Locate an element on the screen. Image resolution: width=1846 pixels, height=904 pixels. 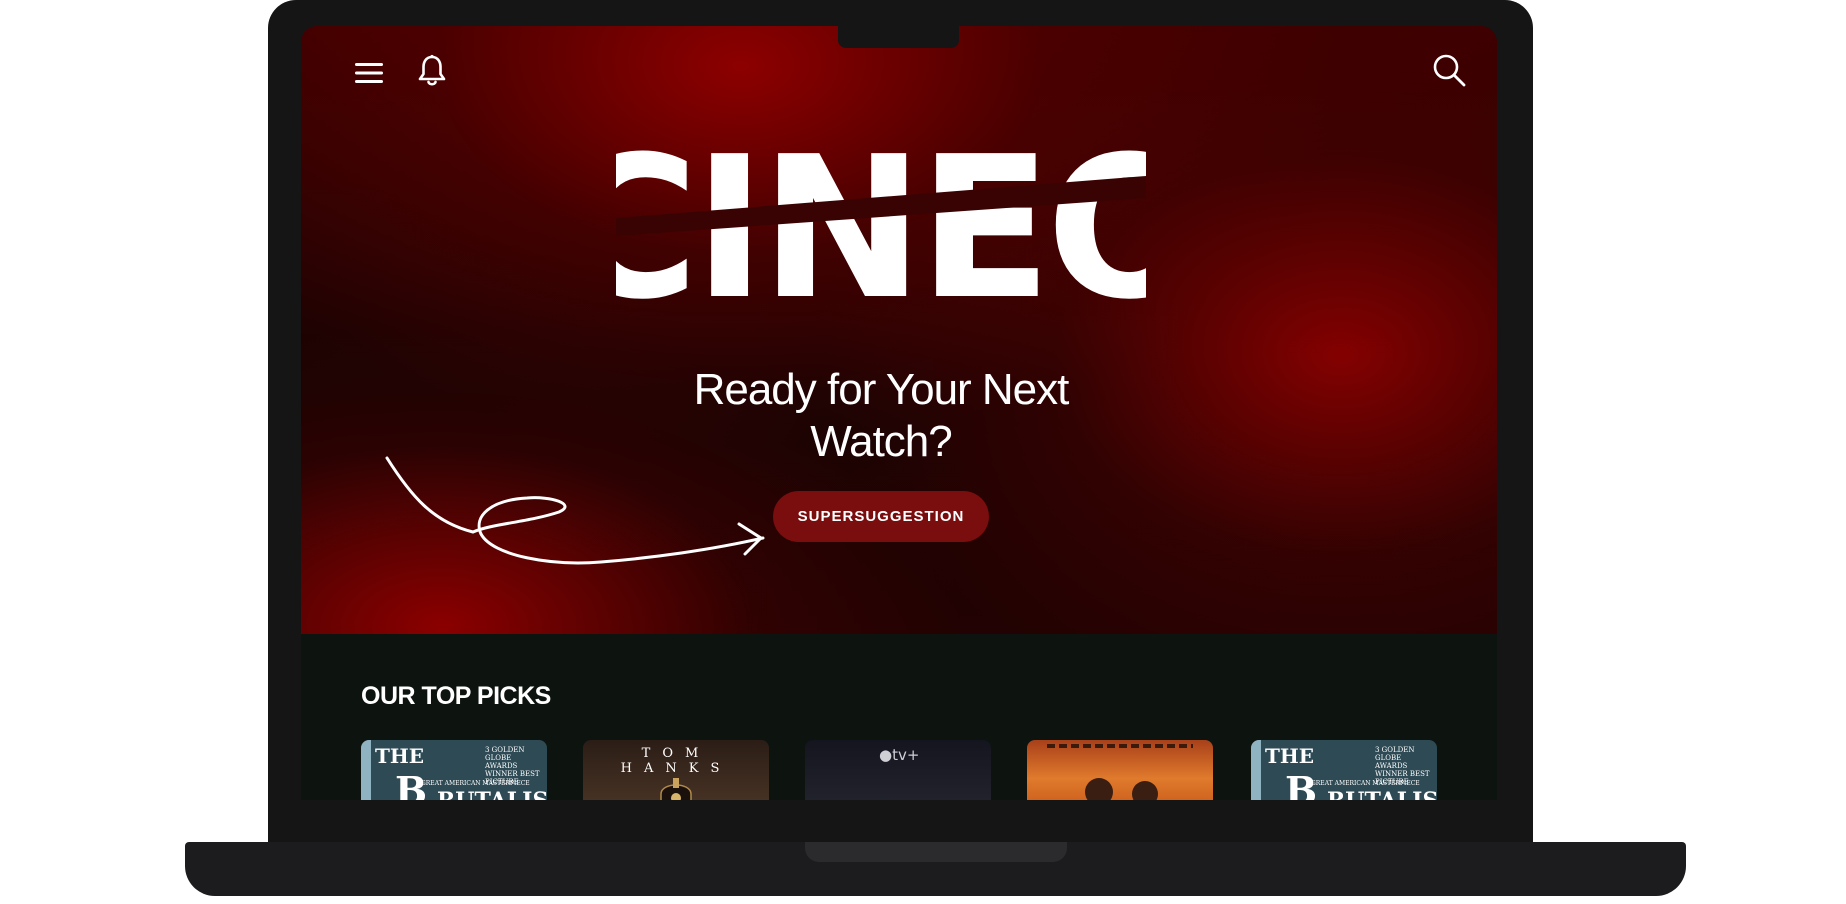
laptop-base is located at coordinates (935, 869).